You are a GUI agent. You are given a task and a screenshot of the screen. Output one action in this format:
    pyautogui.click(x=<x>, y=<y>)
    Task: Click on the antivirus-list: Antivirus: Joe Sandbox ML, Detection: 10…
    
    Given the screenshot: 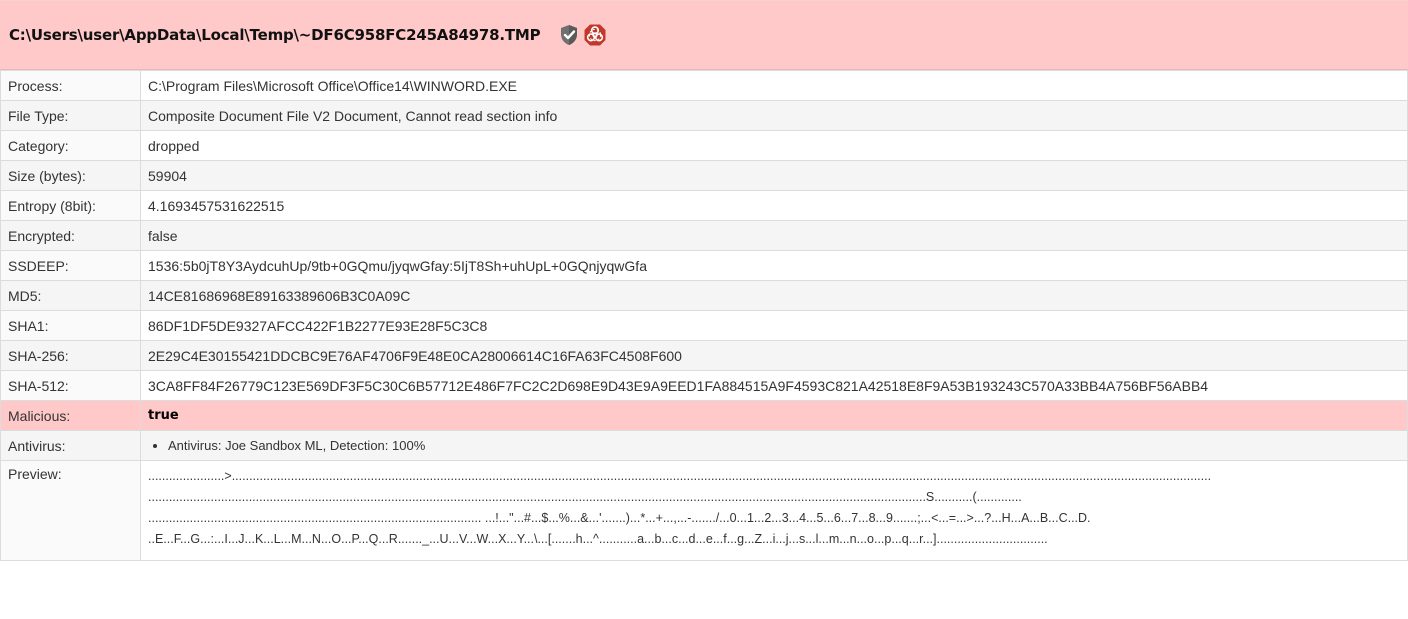 What is the action you would take?
    pyautogui.click(x=777, y=445)
    